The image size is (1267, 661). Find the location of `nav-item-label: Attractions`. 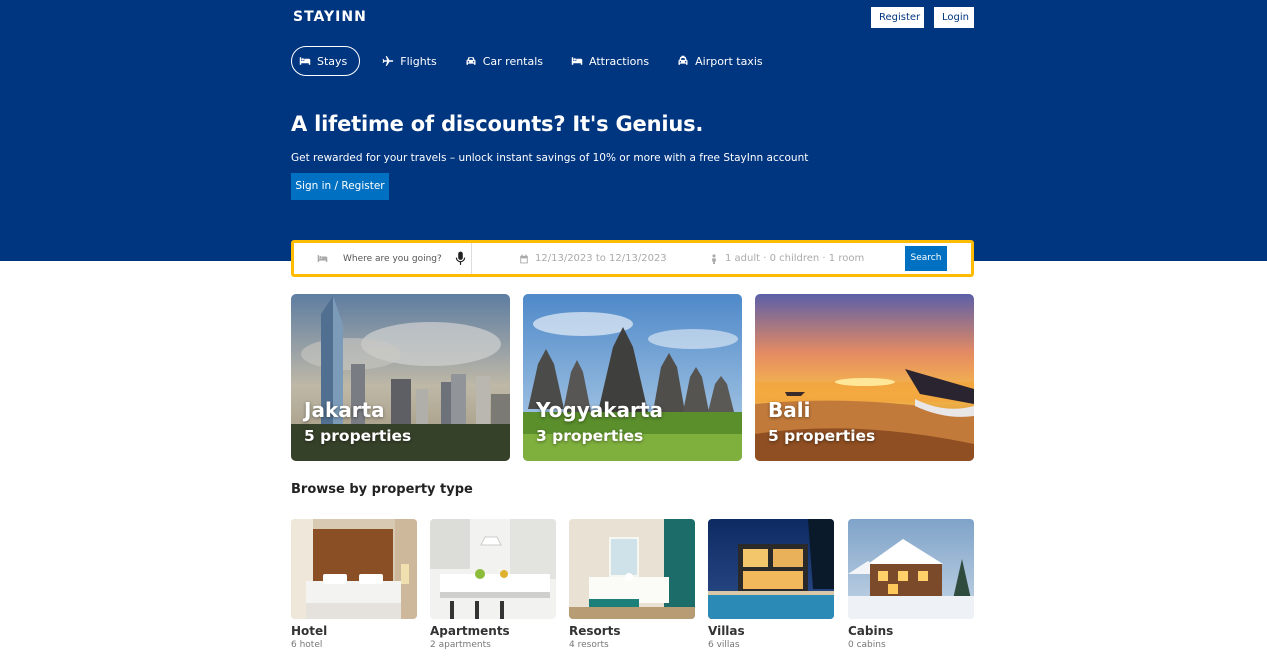

nav-item-label: Attractions is located at coordinates (619, 61).